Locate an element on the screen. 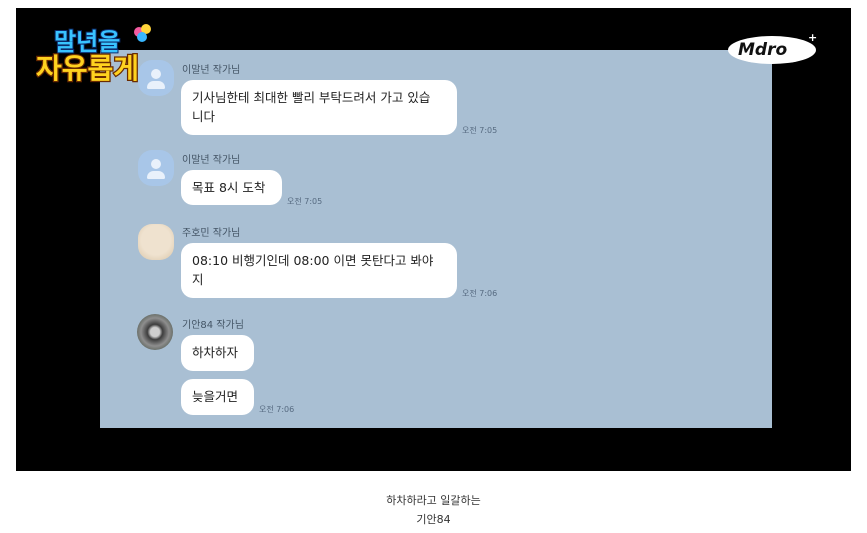 This screenshot has height=533, width=867. person-icon is located at coordinates (156, 164).